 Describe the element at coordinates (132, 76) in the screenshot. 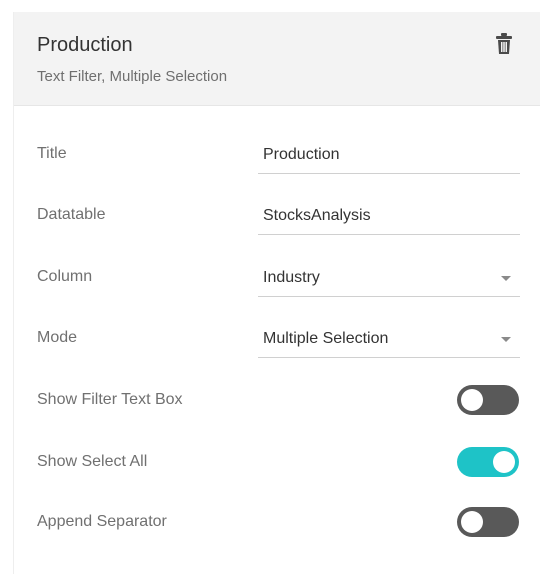

I see `panel-subtitle: Text Filter, Multiple Selection` at that location.